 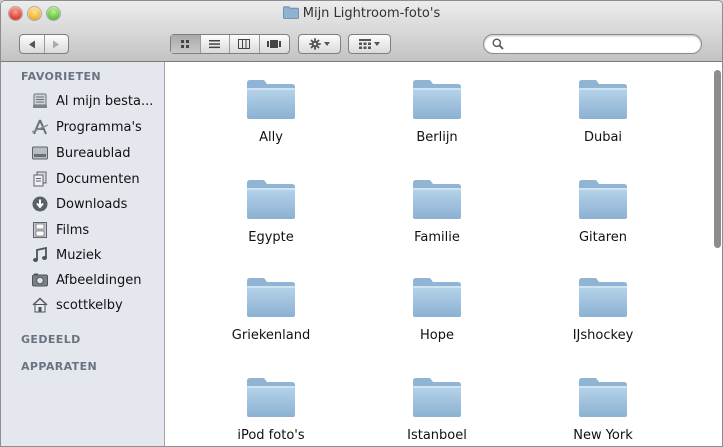 What do you see at coordinates (40, 127) in the screenshot?
I see `applications-icon` at bounding box center [40, 127].